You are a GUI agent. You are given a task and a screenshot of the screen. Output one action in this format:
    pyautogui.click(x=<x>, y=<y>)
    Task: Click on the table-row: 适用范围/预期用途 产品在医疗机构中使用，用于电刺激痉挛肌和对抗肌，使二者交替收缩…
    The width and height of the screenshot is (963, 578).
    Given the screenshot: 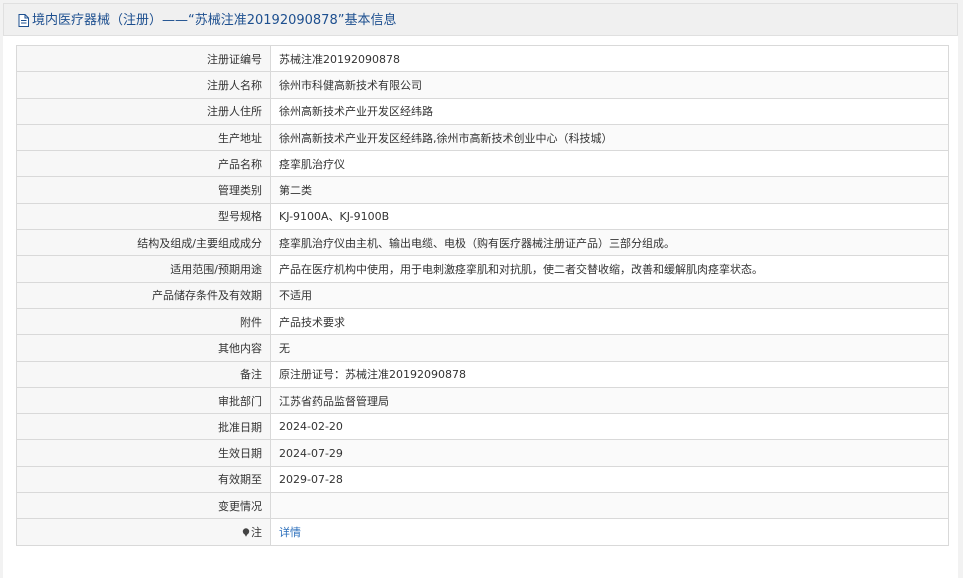 What is the action you would take?
    pyautogui.click(x=482, y=269)
    